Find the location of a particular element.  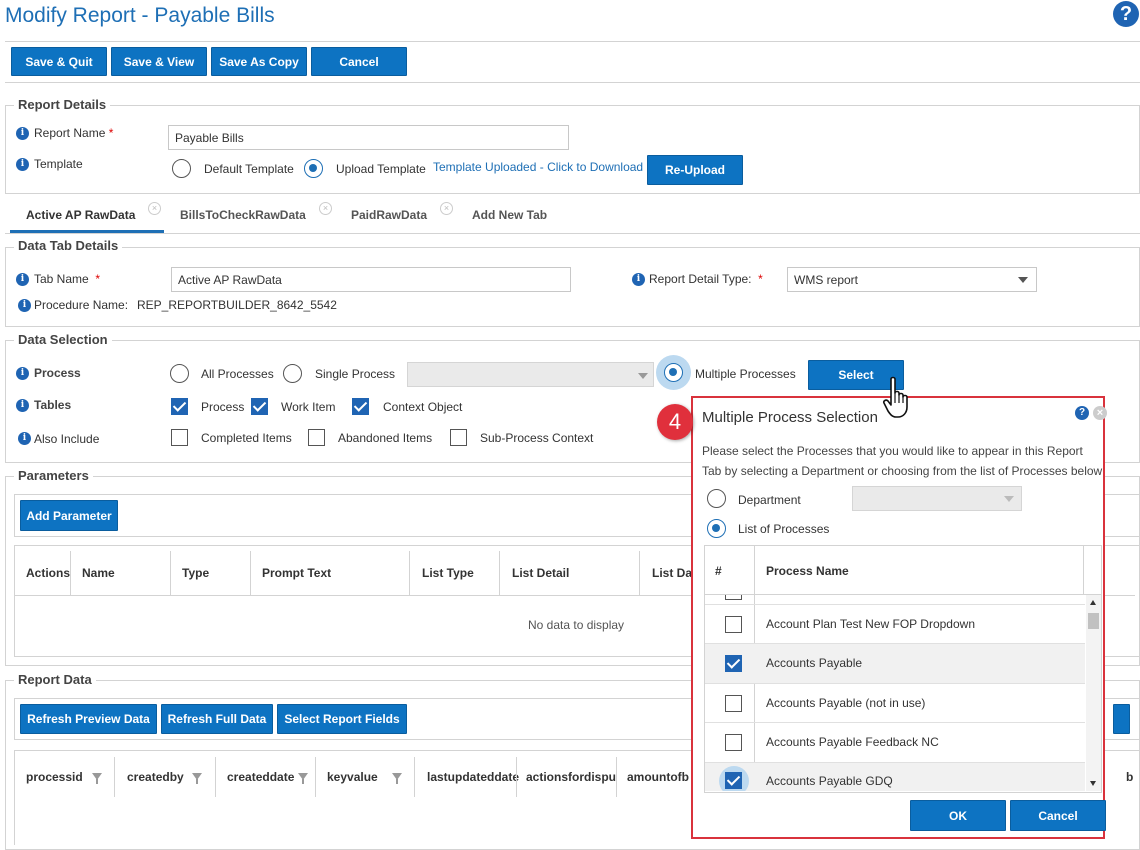

save-as-copy-button: Save As Copy is located at coordinates (259, 61).